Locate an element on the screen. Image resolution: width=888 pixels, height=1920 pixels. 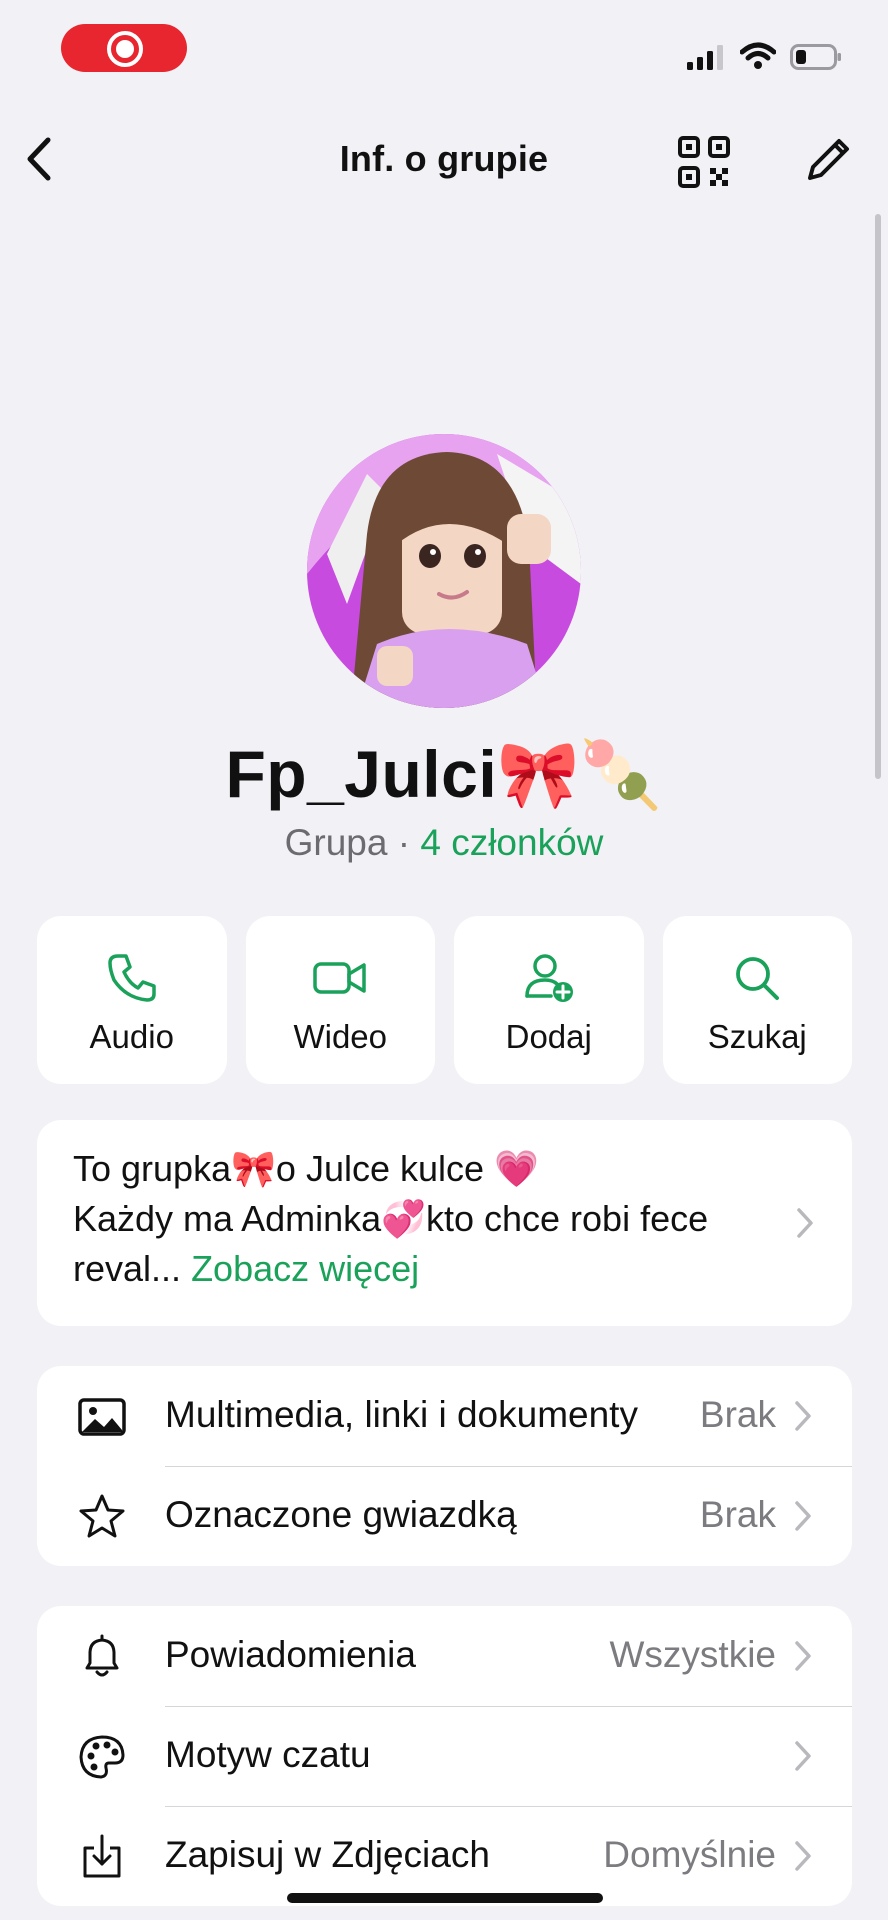
video-call-button: Wideo is located at coordinates (340, 1000).